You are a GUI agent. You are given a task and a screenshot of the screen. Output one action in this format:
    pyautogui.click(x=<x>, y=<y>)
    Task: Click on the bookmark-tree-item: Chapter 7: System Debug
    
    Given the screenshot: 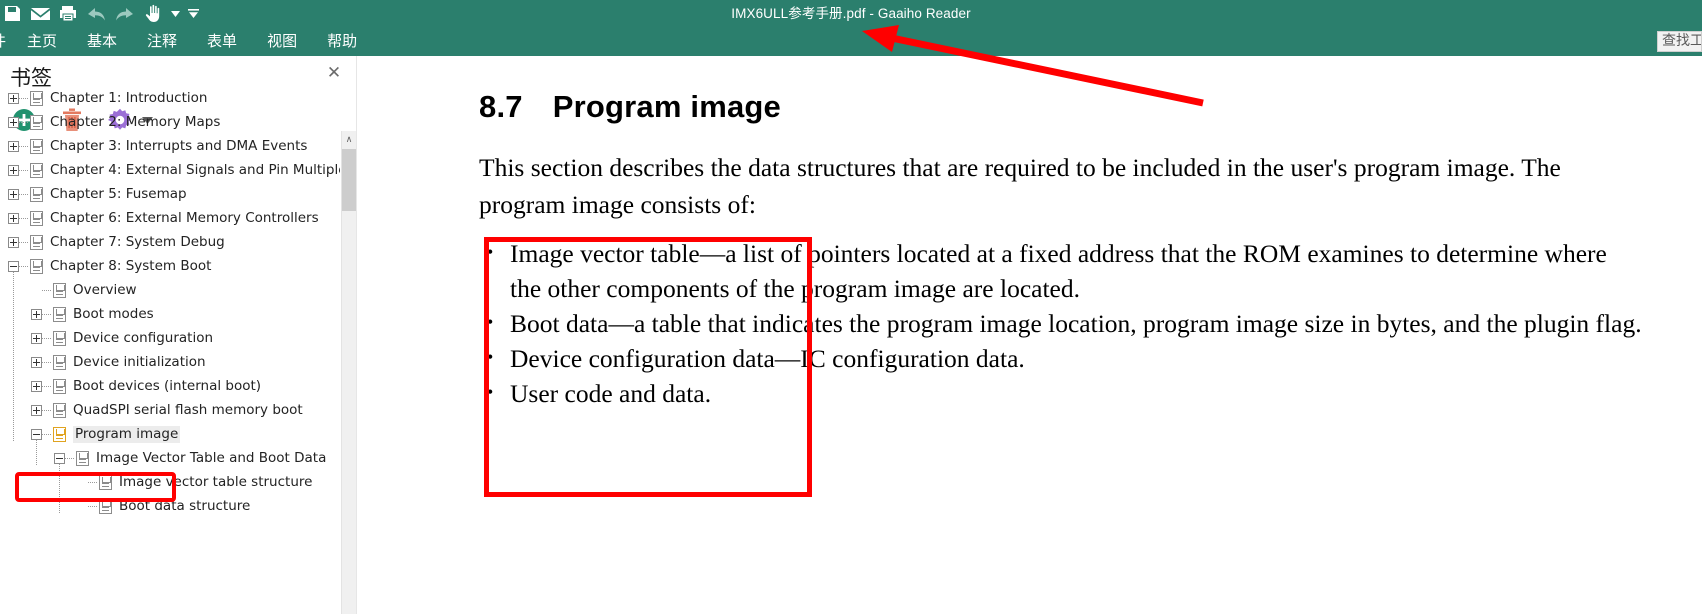 What is the action you would take?
    pyautogui.click(x=170, y=242)
    